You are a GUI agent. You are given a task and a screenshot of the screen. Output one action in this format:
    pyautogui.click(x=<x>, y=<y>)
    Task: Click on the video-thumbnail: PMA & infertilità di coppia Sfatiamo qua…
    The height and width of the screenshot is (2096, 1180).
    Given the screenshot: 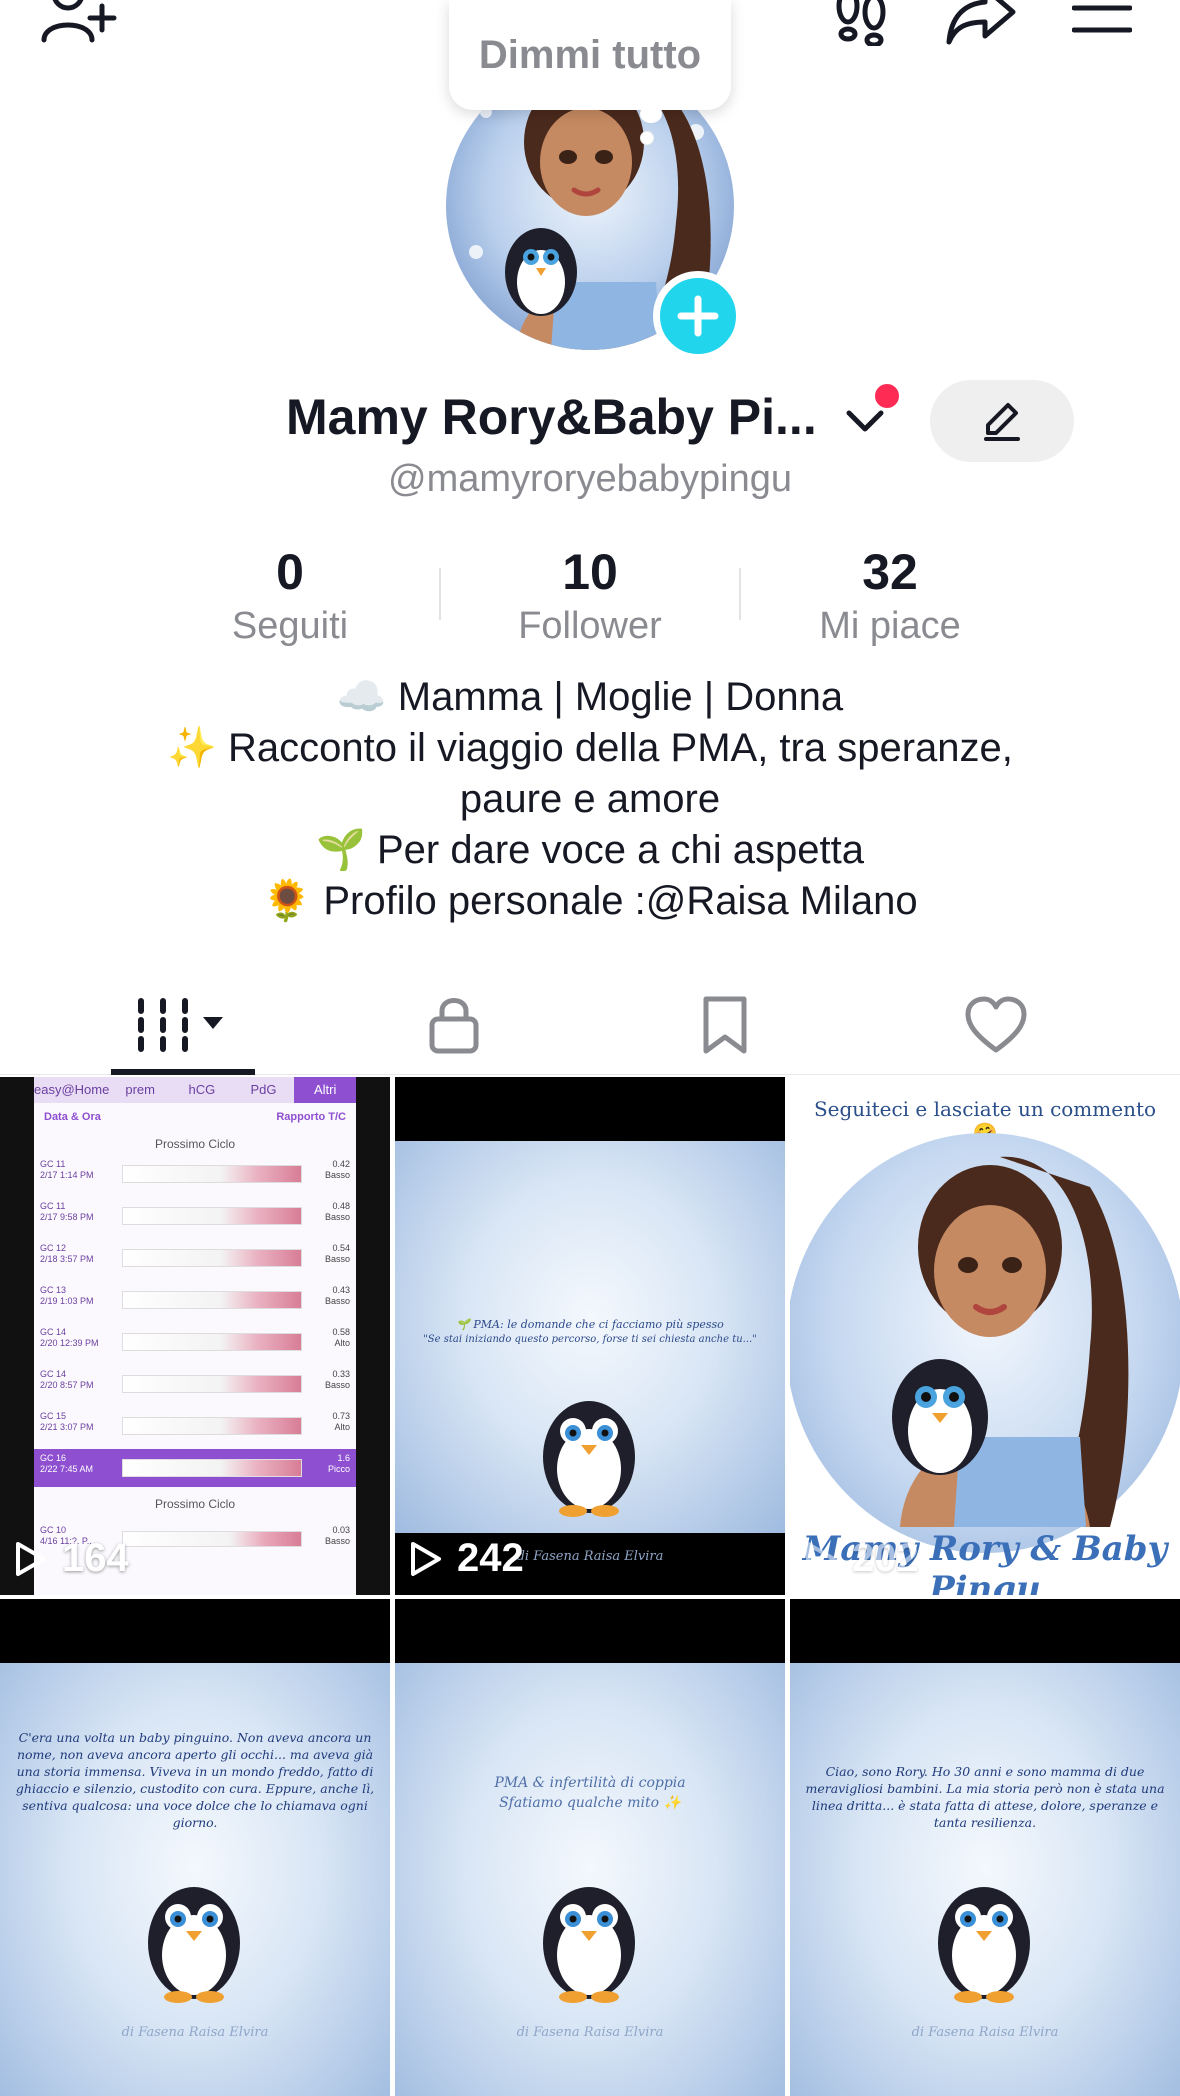 What is the action you would take?
    pyautogui.click(x=590, y=1847)
    